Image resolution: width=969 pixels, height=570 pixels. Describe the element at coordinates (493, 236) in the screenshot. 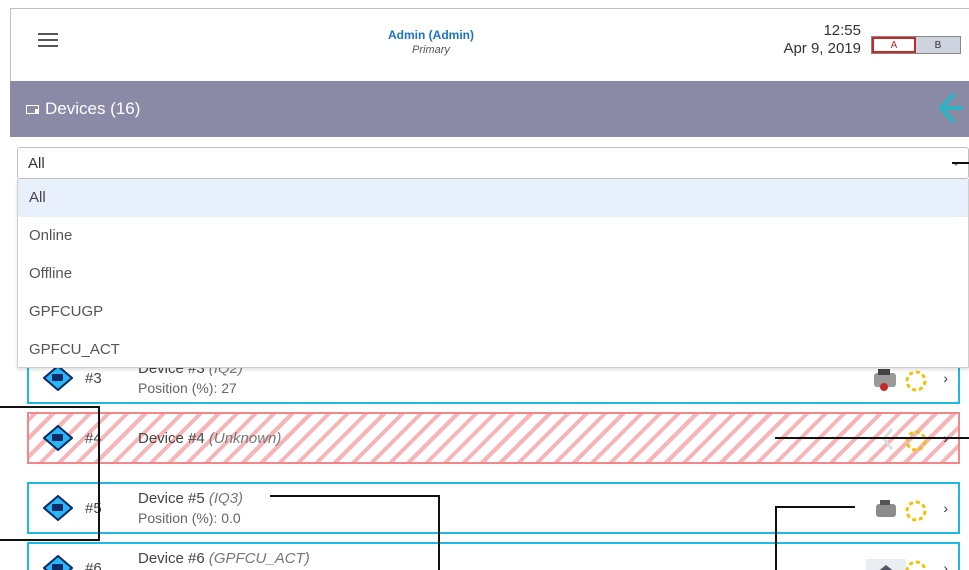

I see `filter-option-online: Online` at that location.